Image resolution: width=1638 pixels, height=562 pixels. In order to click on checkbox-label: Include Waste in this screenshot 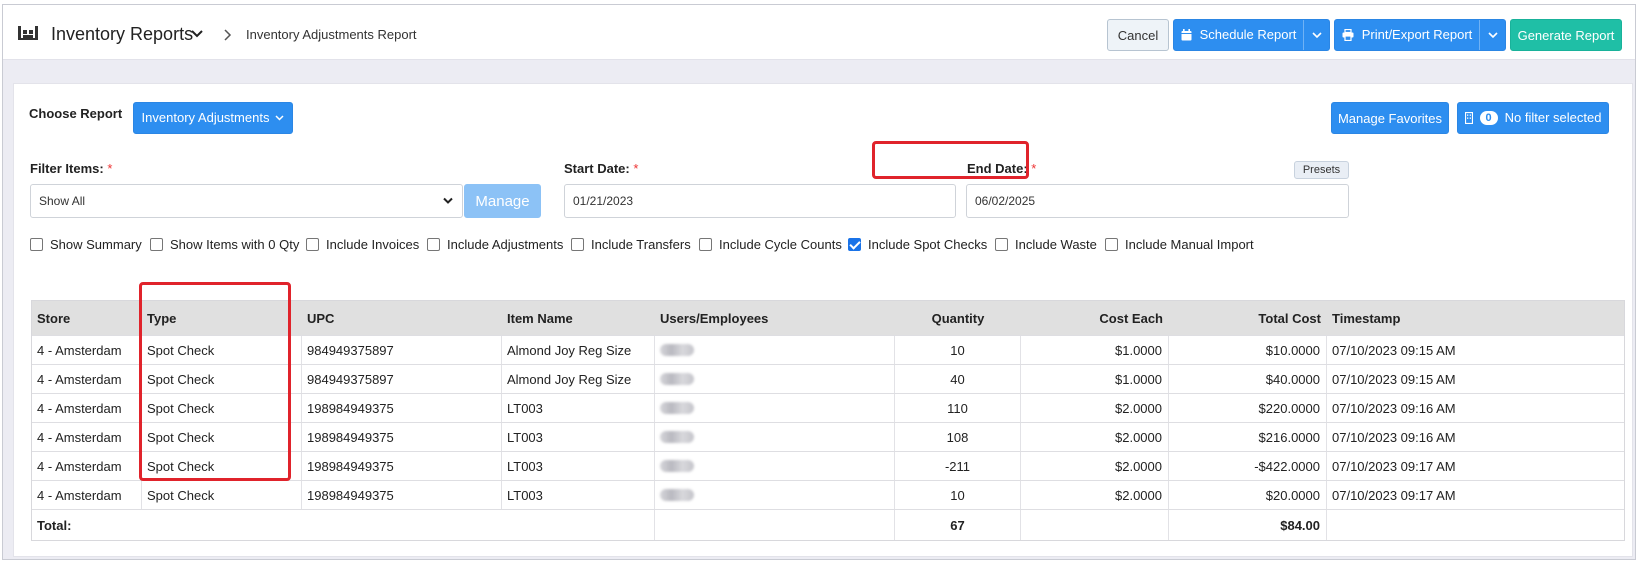, I will do `click(1056, 244)`.